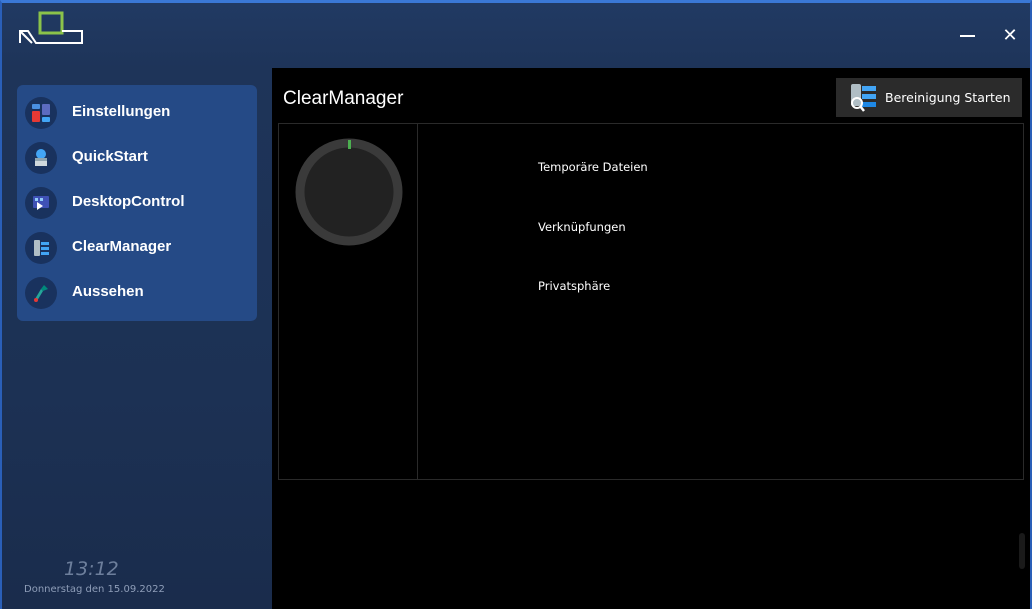 This screenshot has height=609, width=1032. What do you see at coordinates (121, 111) in the screenshot?
I see `sidebar-item-label: Einstellungen` at bounding box center [121, 111].